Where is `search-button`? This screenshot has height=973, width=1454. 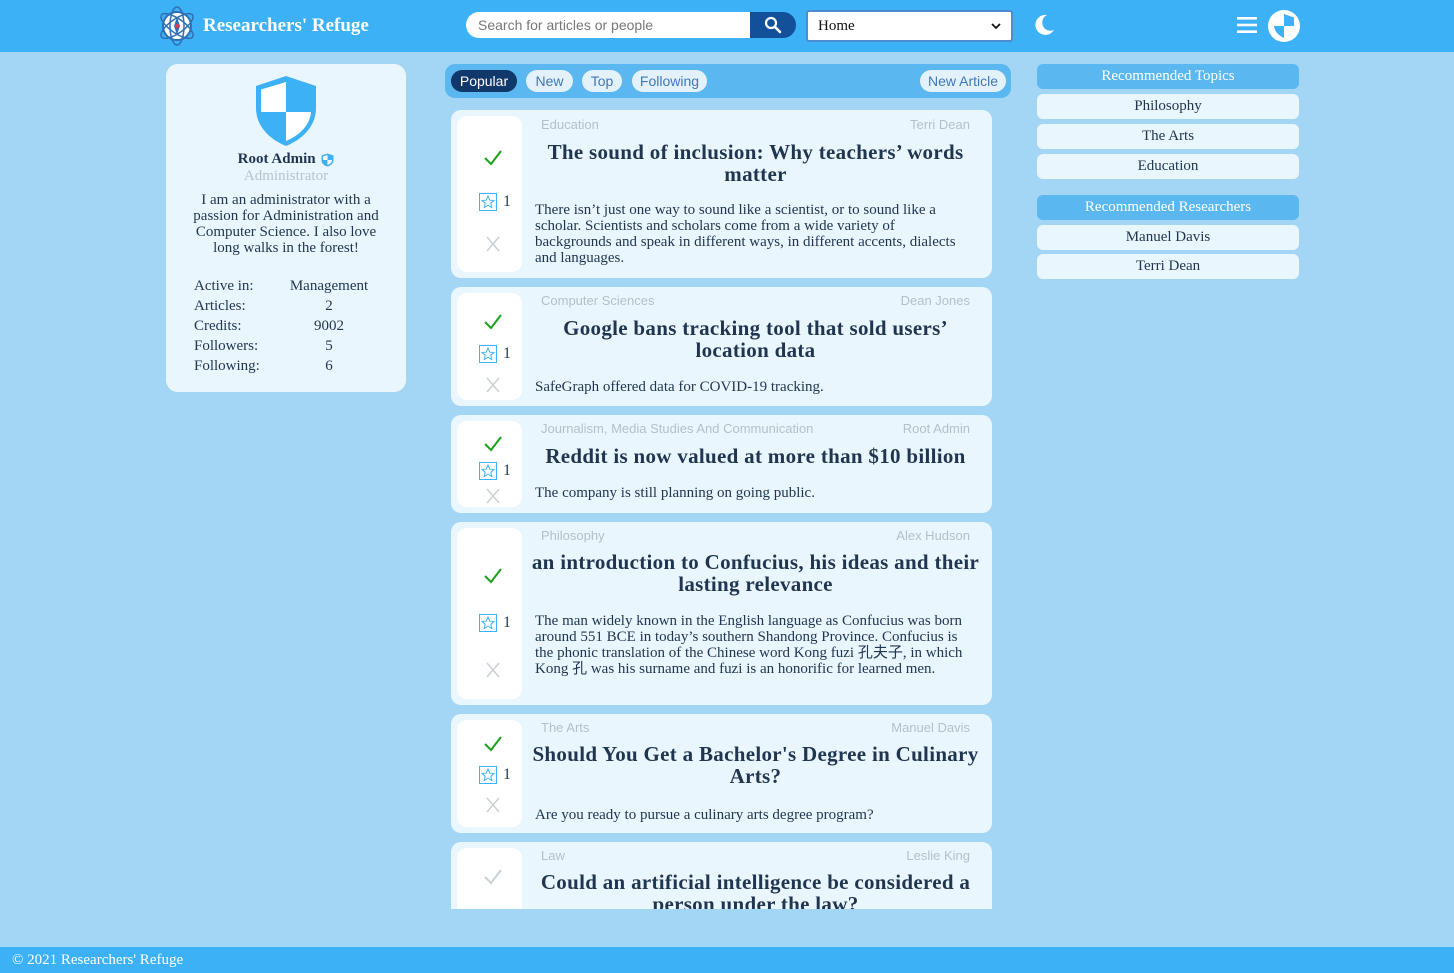
search-button is located at coordinates (773, 25).